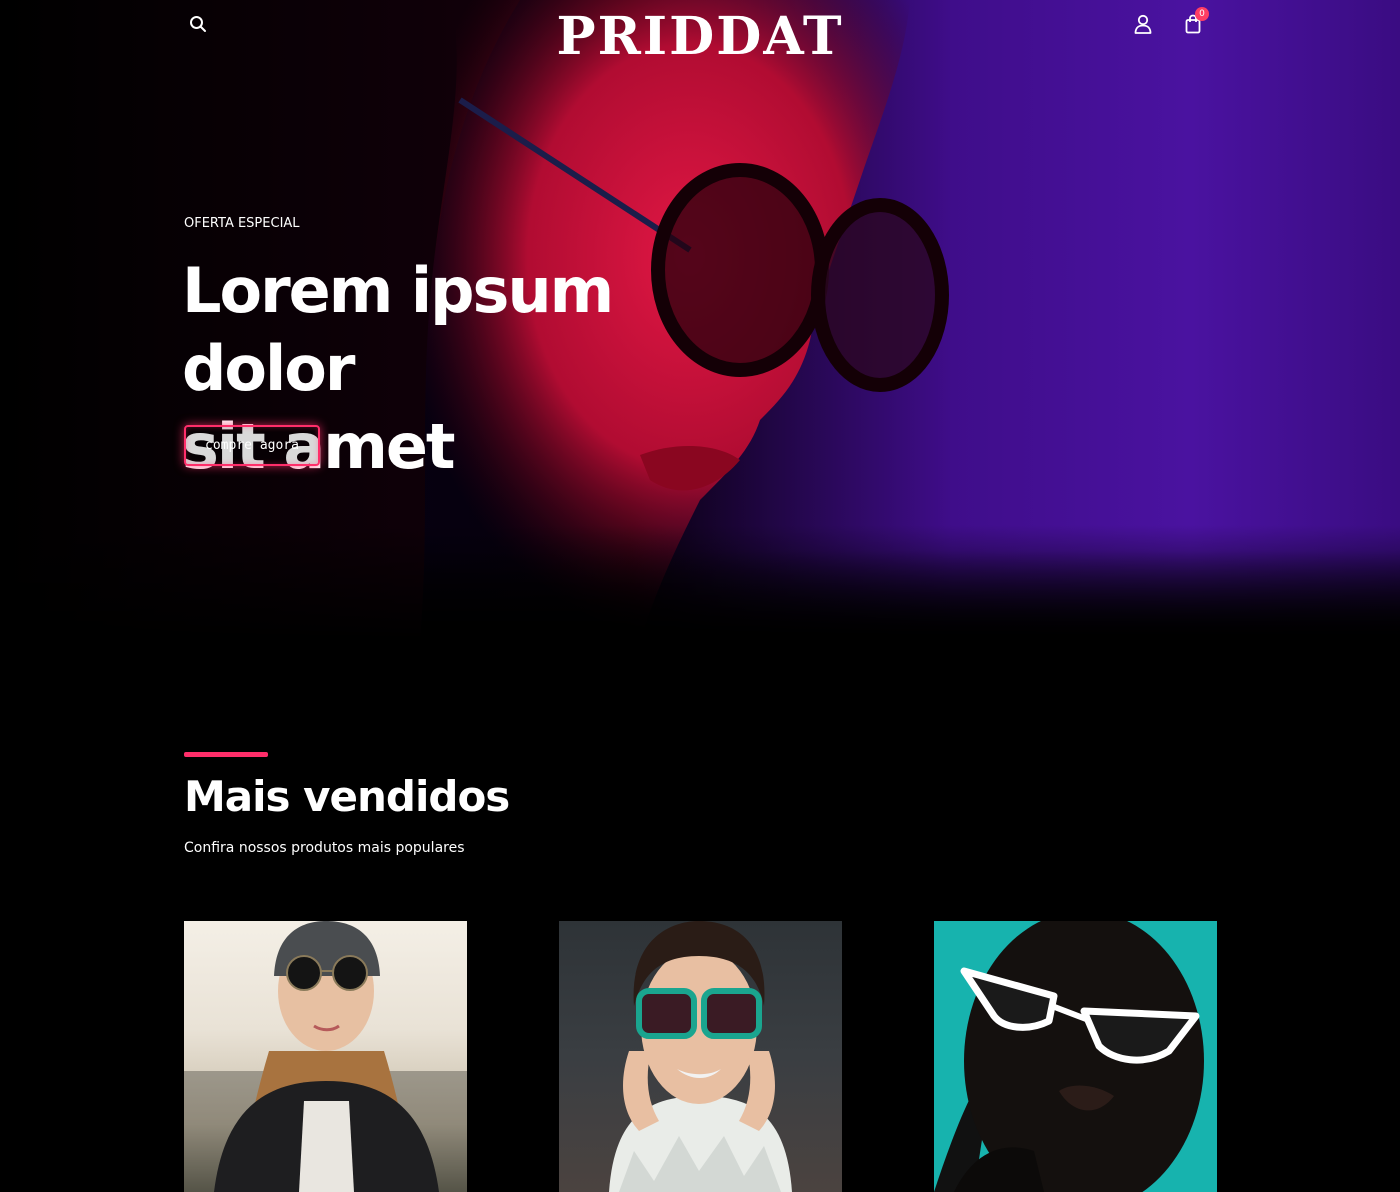 This screenshot has height=1192, width=1400. What do you see at coordinates (252, 445) in the screenshot?
I see `shop-now-button: compre agora` at bounding box center [252, 445].